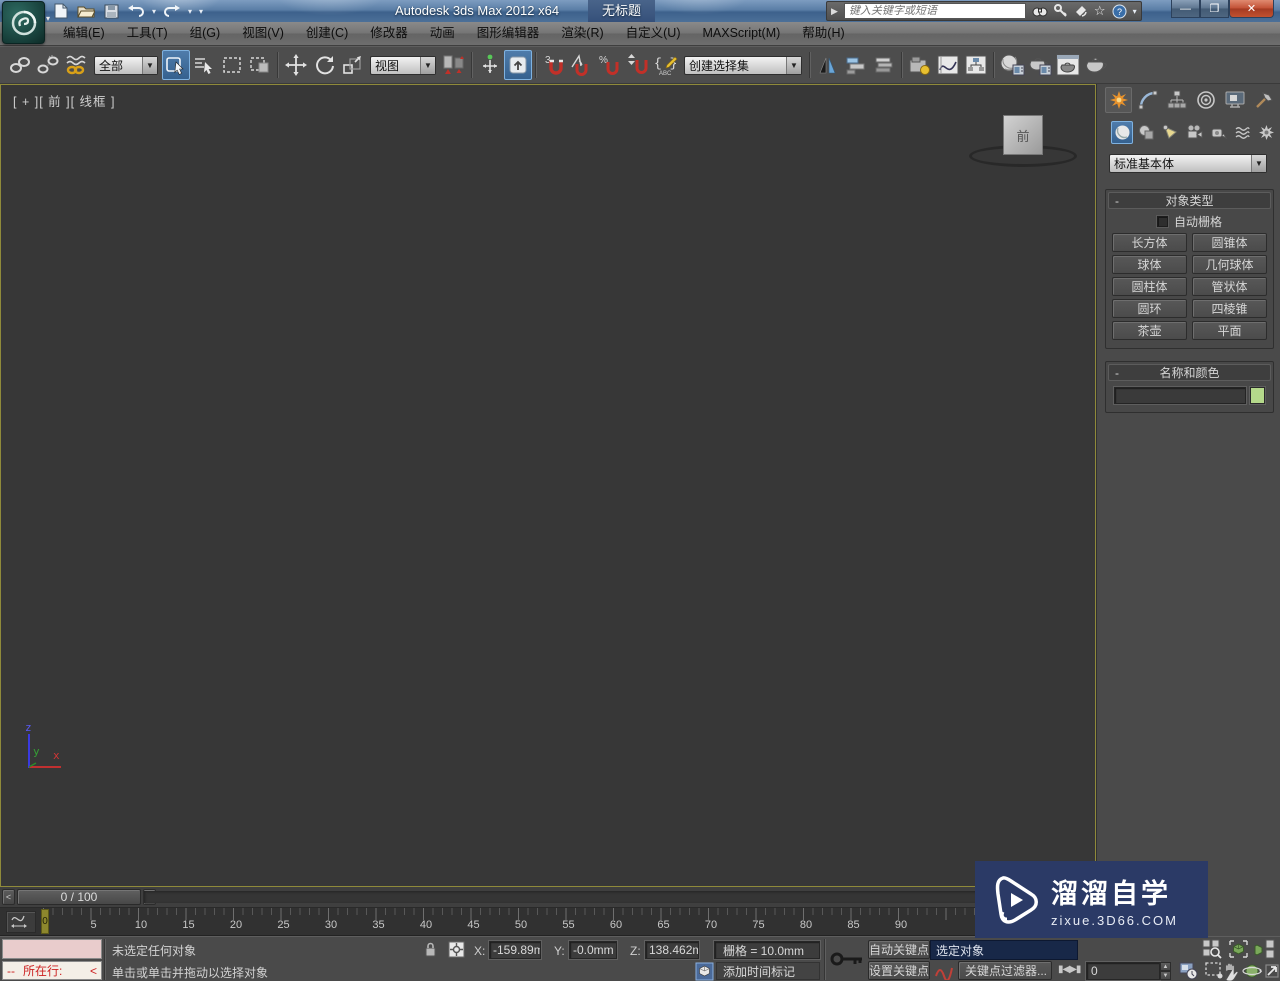 This screenshot has height=981, width=1280. What do you see at coordinates (1219, 132) in the screenshot?
I see `subtab-helpers` at bounding box center [1219, 132].